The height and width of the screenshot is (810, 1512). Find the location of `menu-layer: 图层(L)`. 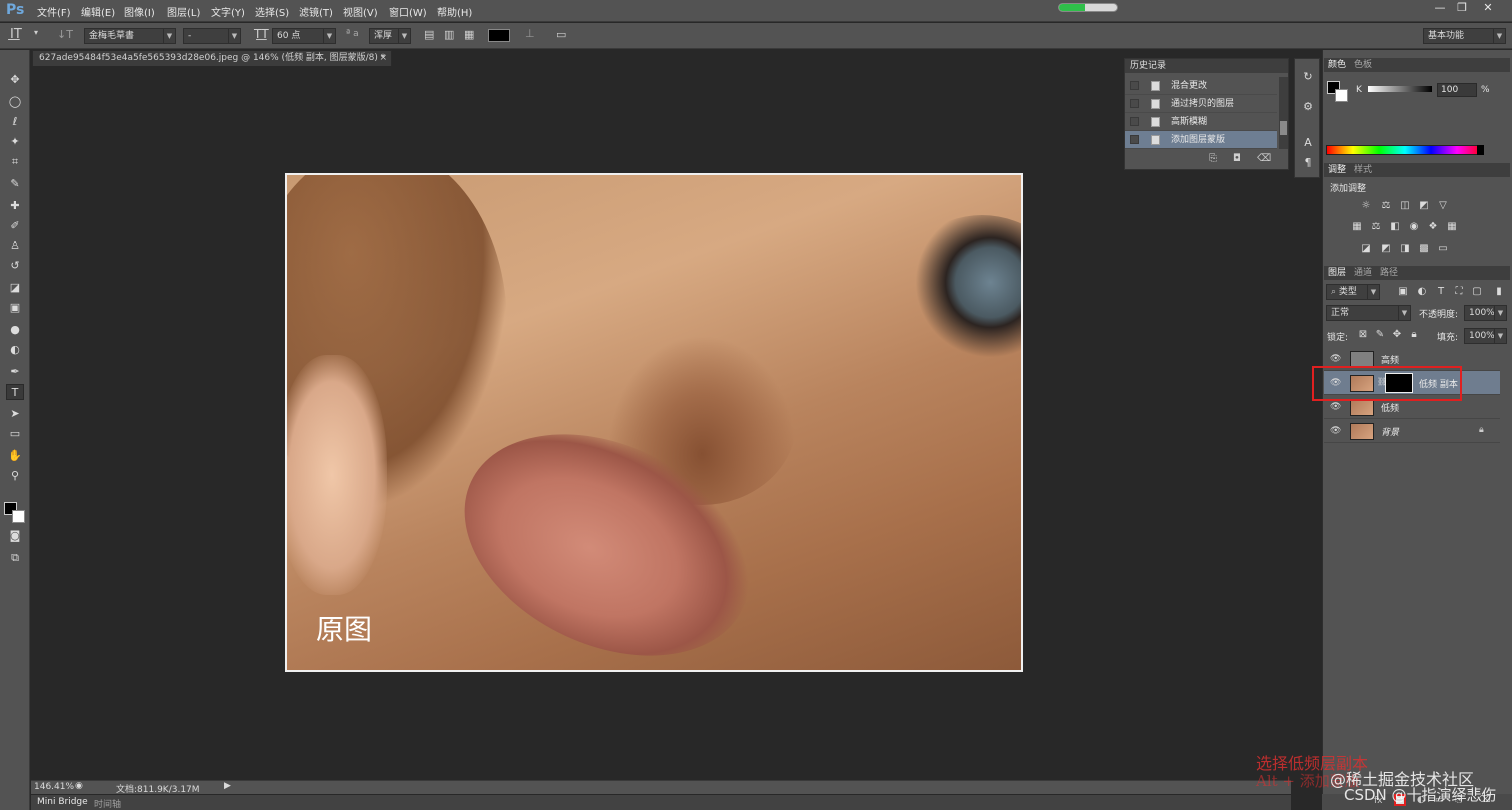

menu-layer: 图层(L) is located at coordinates (183, 11).